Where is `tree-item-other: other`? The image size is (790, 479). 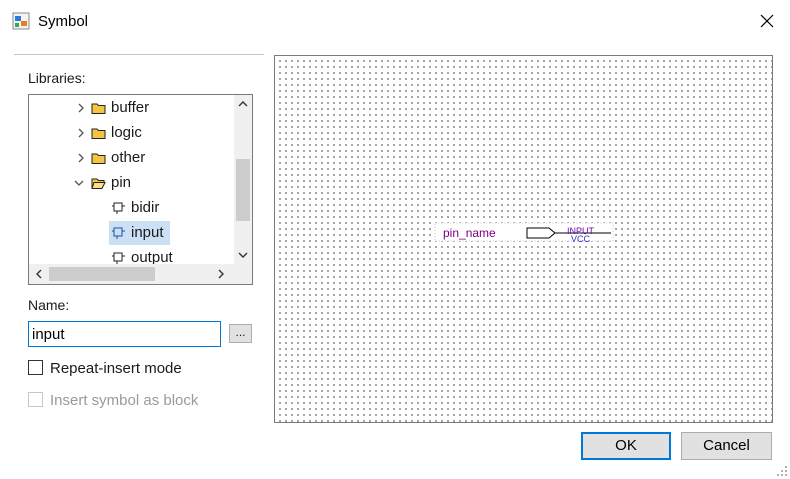
tree-item-other: other is located at coordinates (131, 158).